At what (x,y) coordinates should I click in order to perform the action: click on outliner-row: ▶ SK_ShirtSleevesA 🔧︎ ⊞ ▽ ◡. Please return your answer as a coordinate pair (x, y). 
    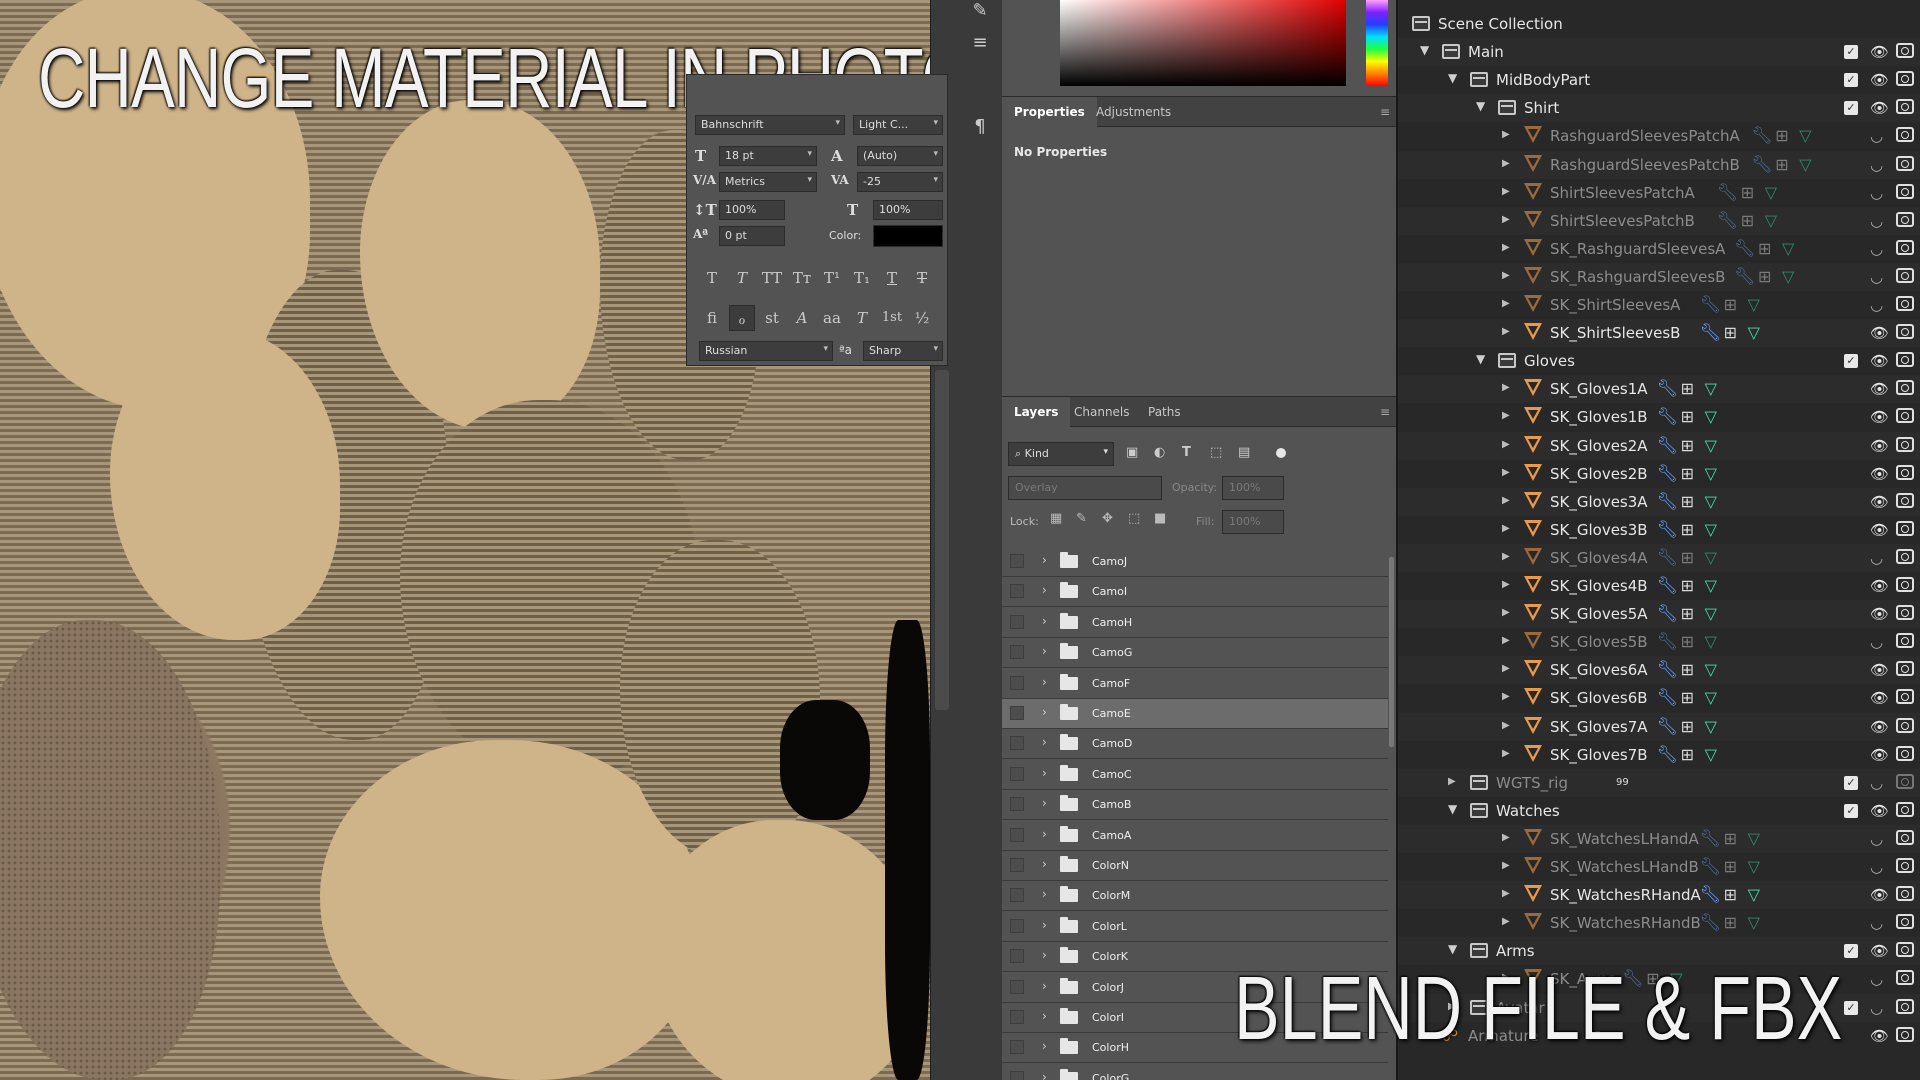
    Looking at the image, I should click on (1659, 305).